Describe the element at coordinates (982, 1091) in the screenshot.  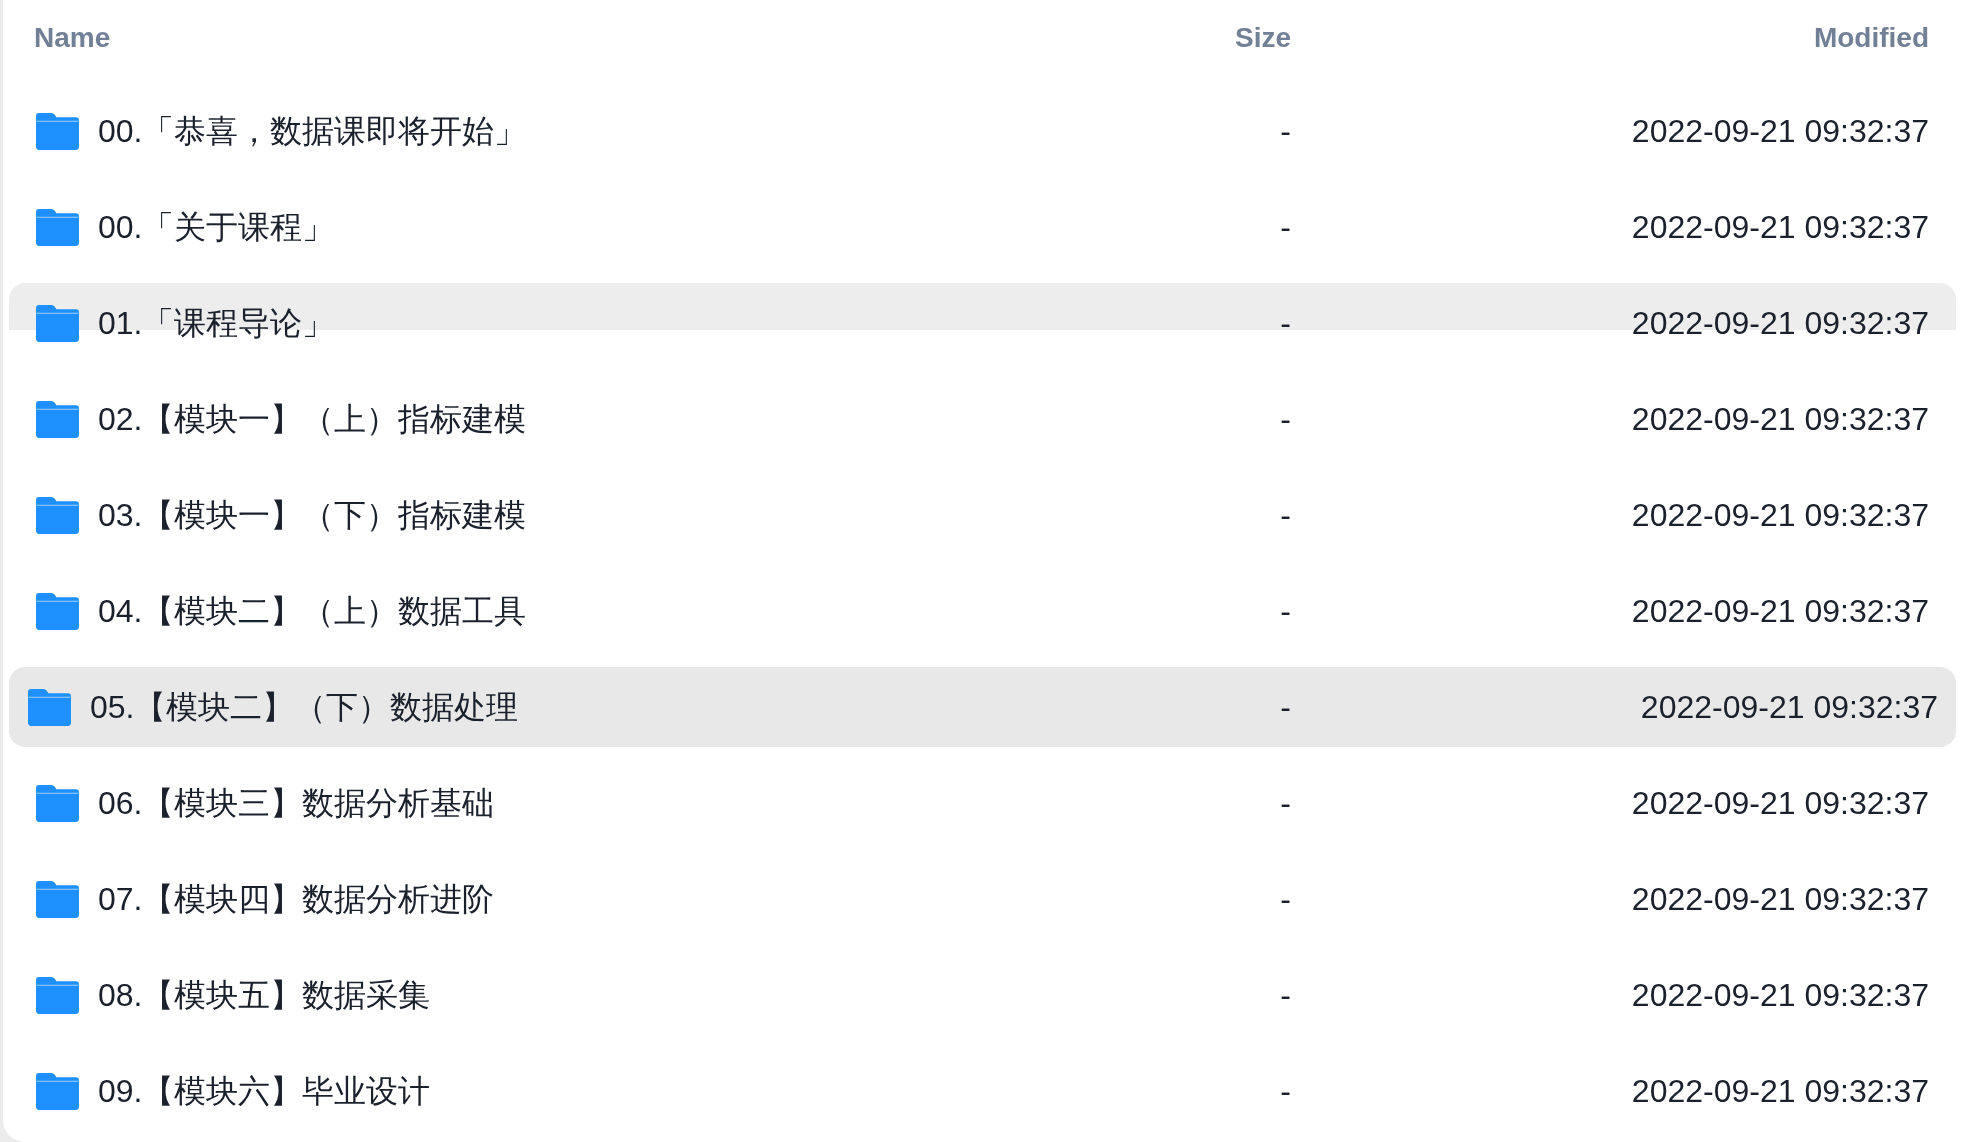
I see `folder-row: 09.【模块六】毕业设计 - 2022-09-21 09:32:37` at that location.